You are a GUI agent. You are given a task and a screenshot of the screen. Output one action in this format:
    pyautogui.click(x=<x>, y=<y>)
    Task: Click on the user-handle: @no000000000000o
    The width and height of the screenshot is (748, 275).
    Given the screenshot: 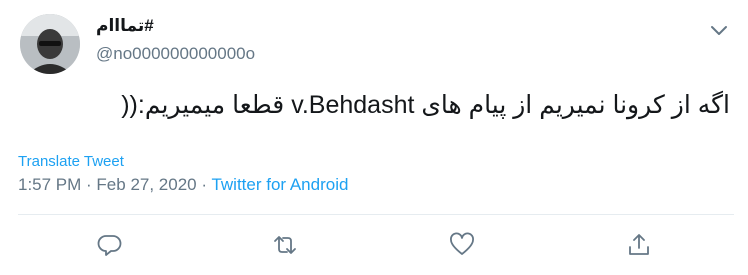 What is the action you would take?
    pyautogui.click(x=175, y=54)
    